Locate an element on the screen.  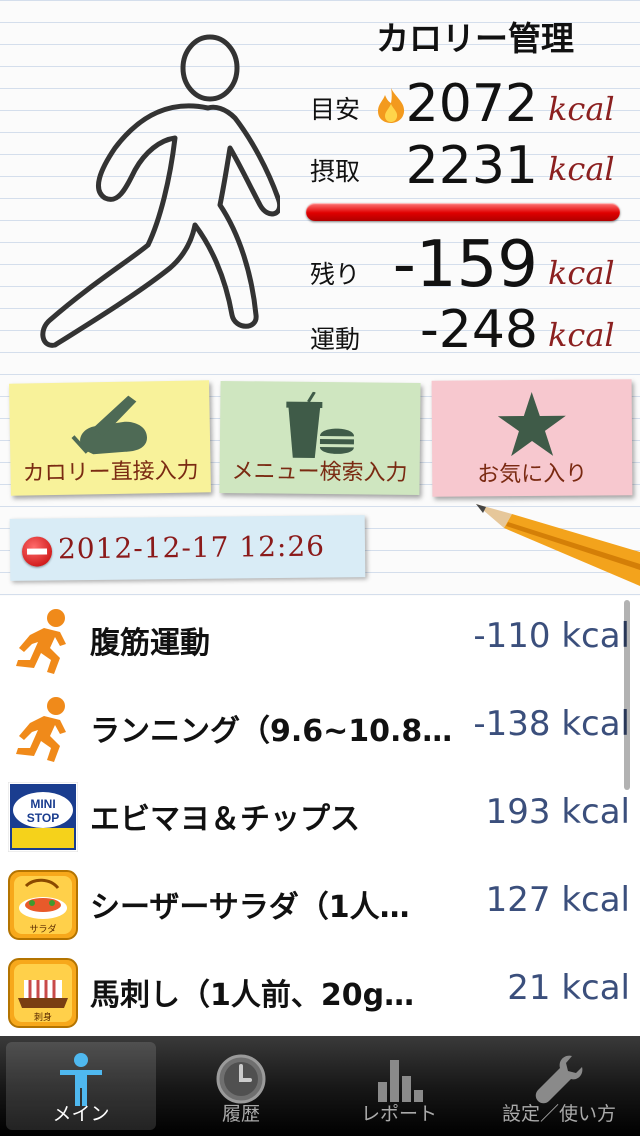
entry-name: エビマヨ＆チップス is located at coordinates (225, 819).